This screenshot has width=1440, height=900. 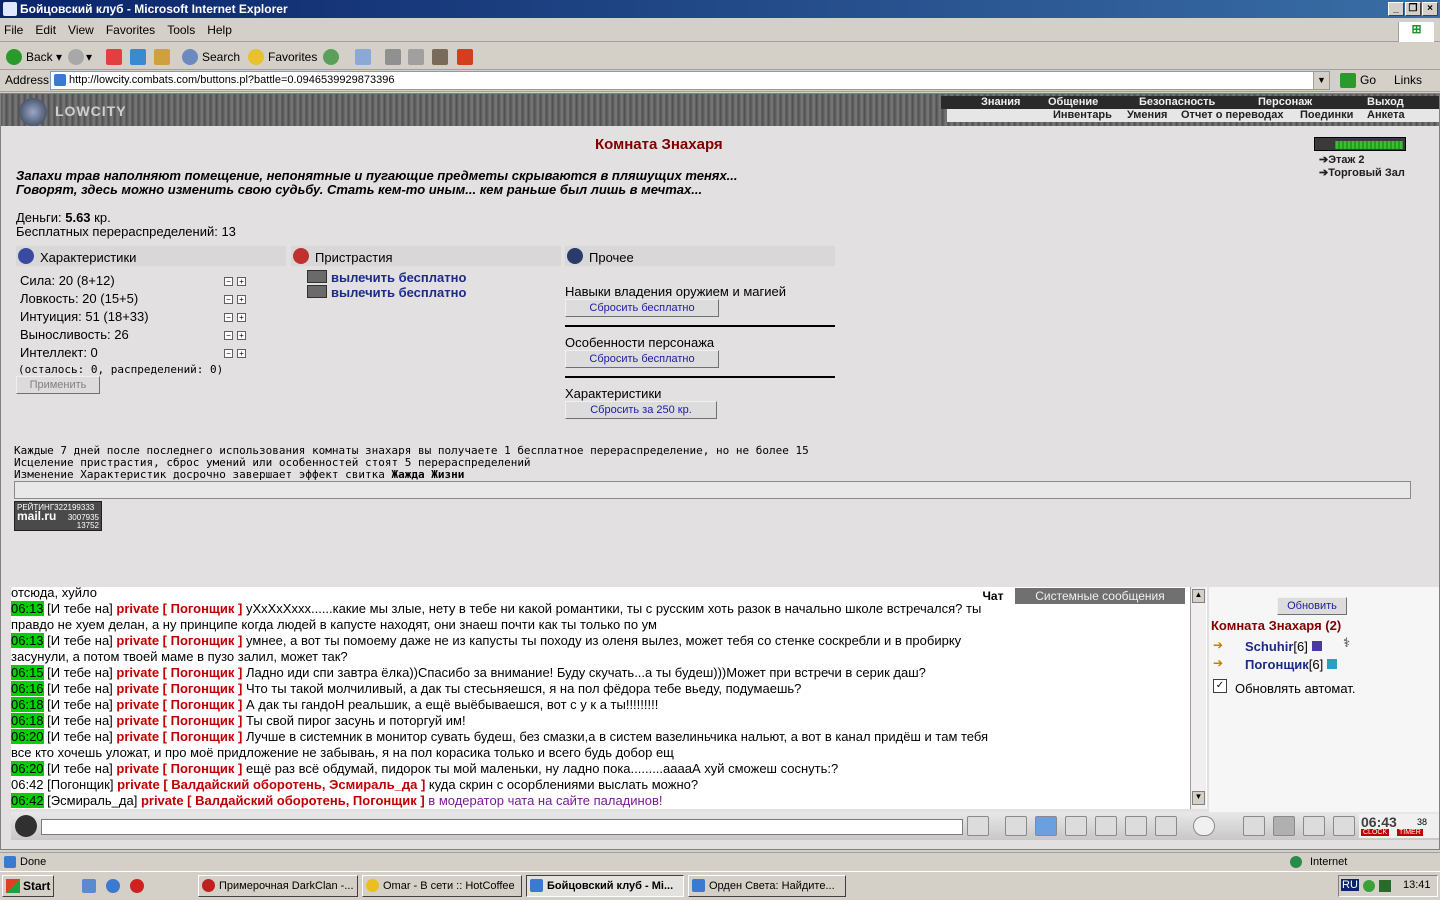 What do you see at coordinates (1000, 102) in the screenshot?
I see `nav-knowledge: Знания` at bounding box center [1000, 102].